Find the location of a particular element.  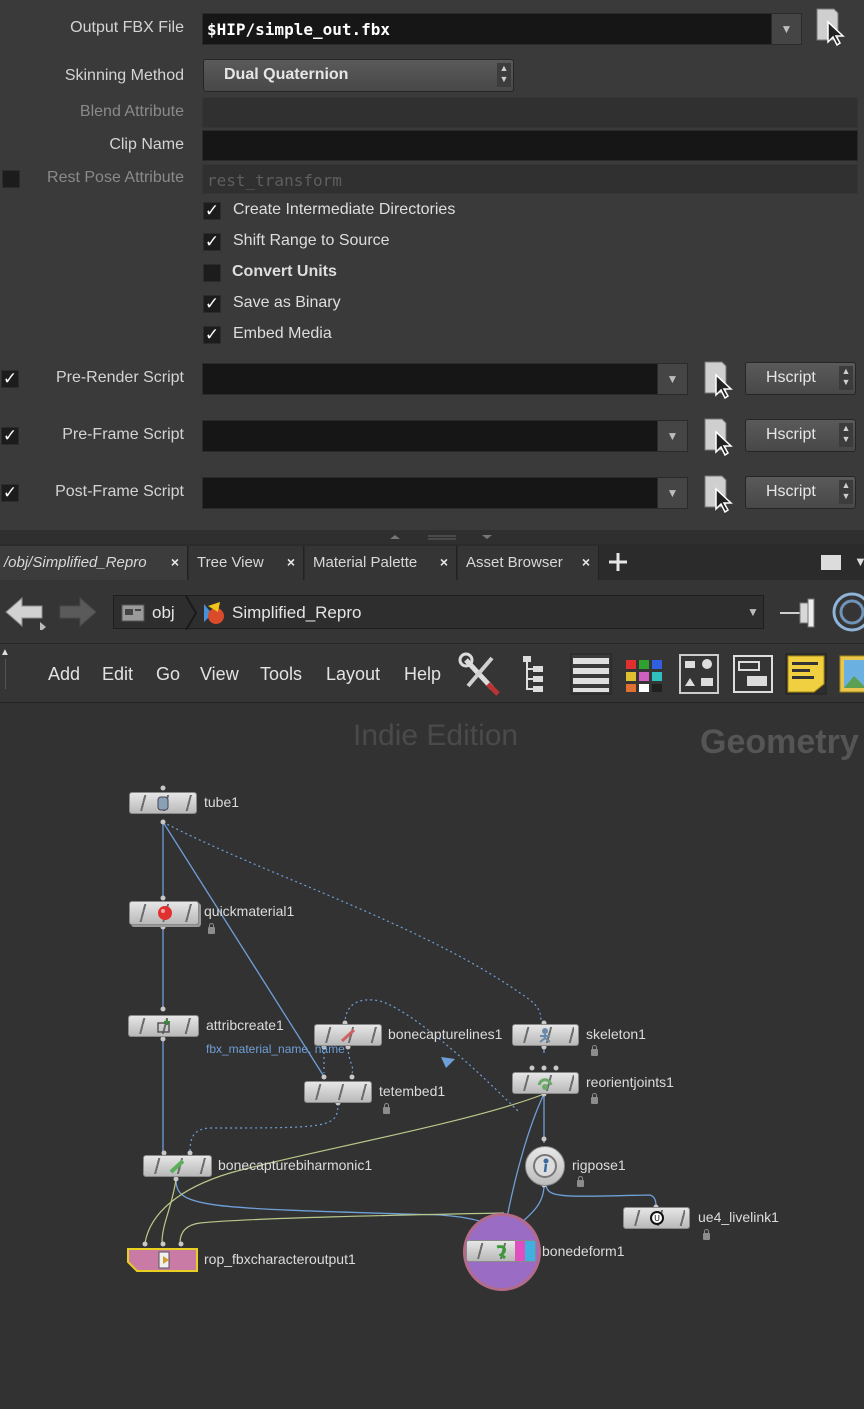

node-label: skeleton1 is located at coordinates (616, 1034).